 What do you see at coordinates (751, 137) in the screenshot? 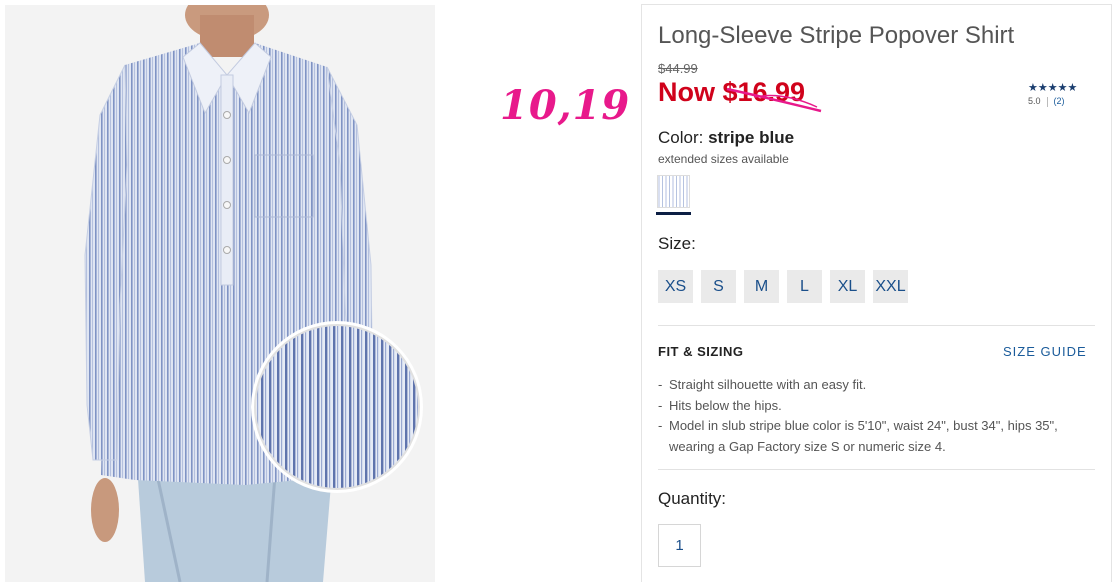
I see `color-value: stripe blue` at bounding box center [751, 137].